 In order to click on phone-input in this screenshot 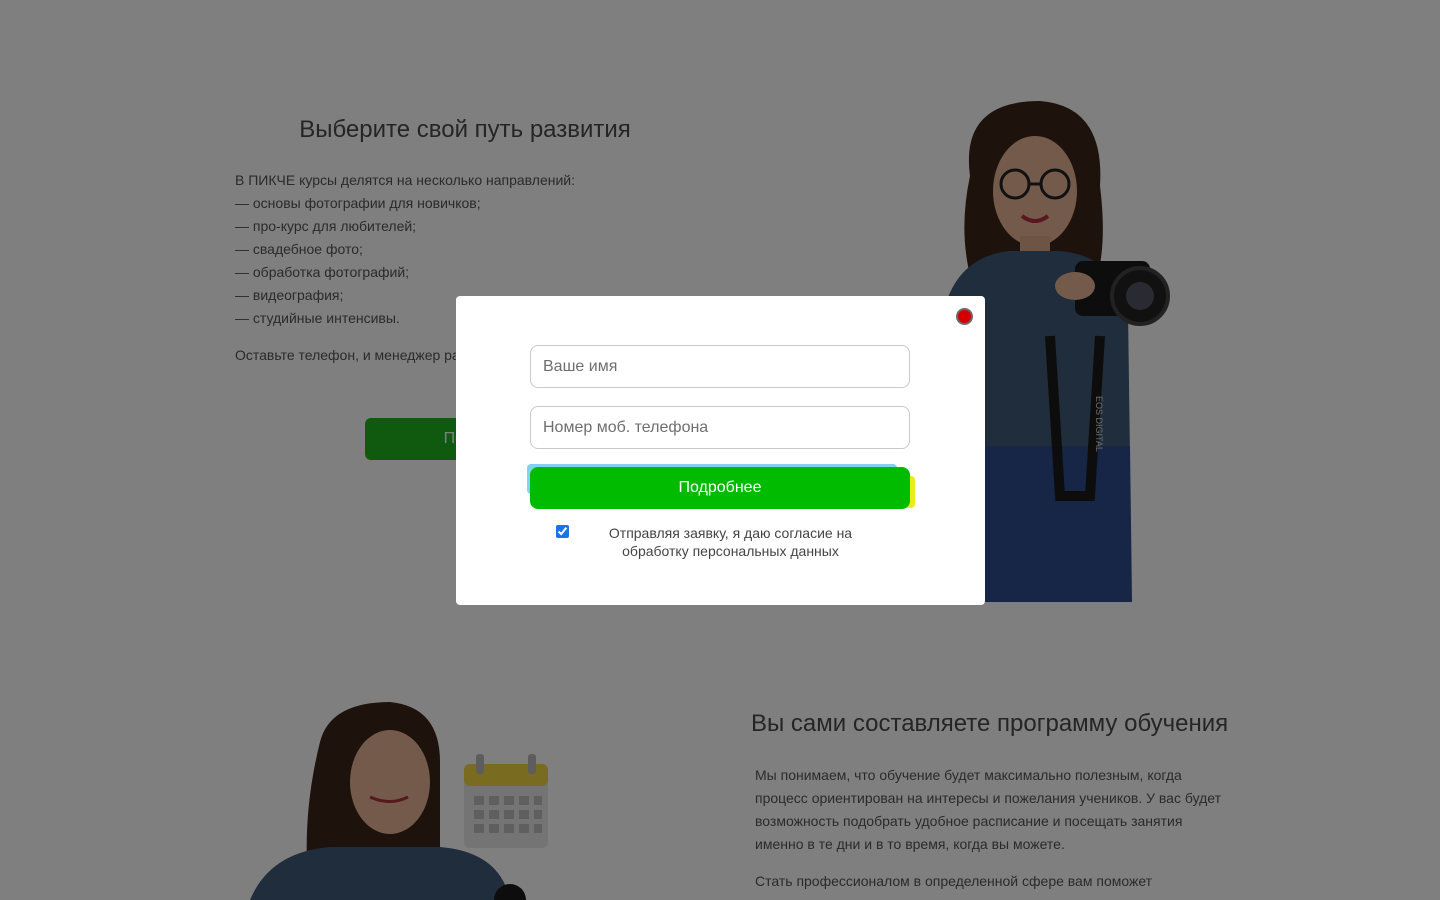, I will do `click(720, 427)`.